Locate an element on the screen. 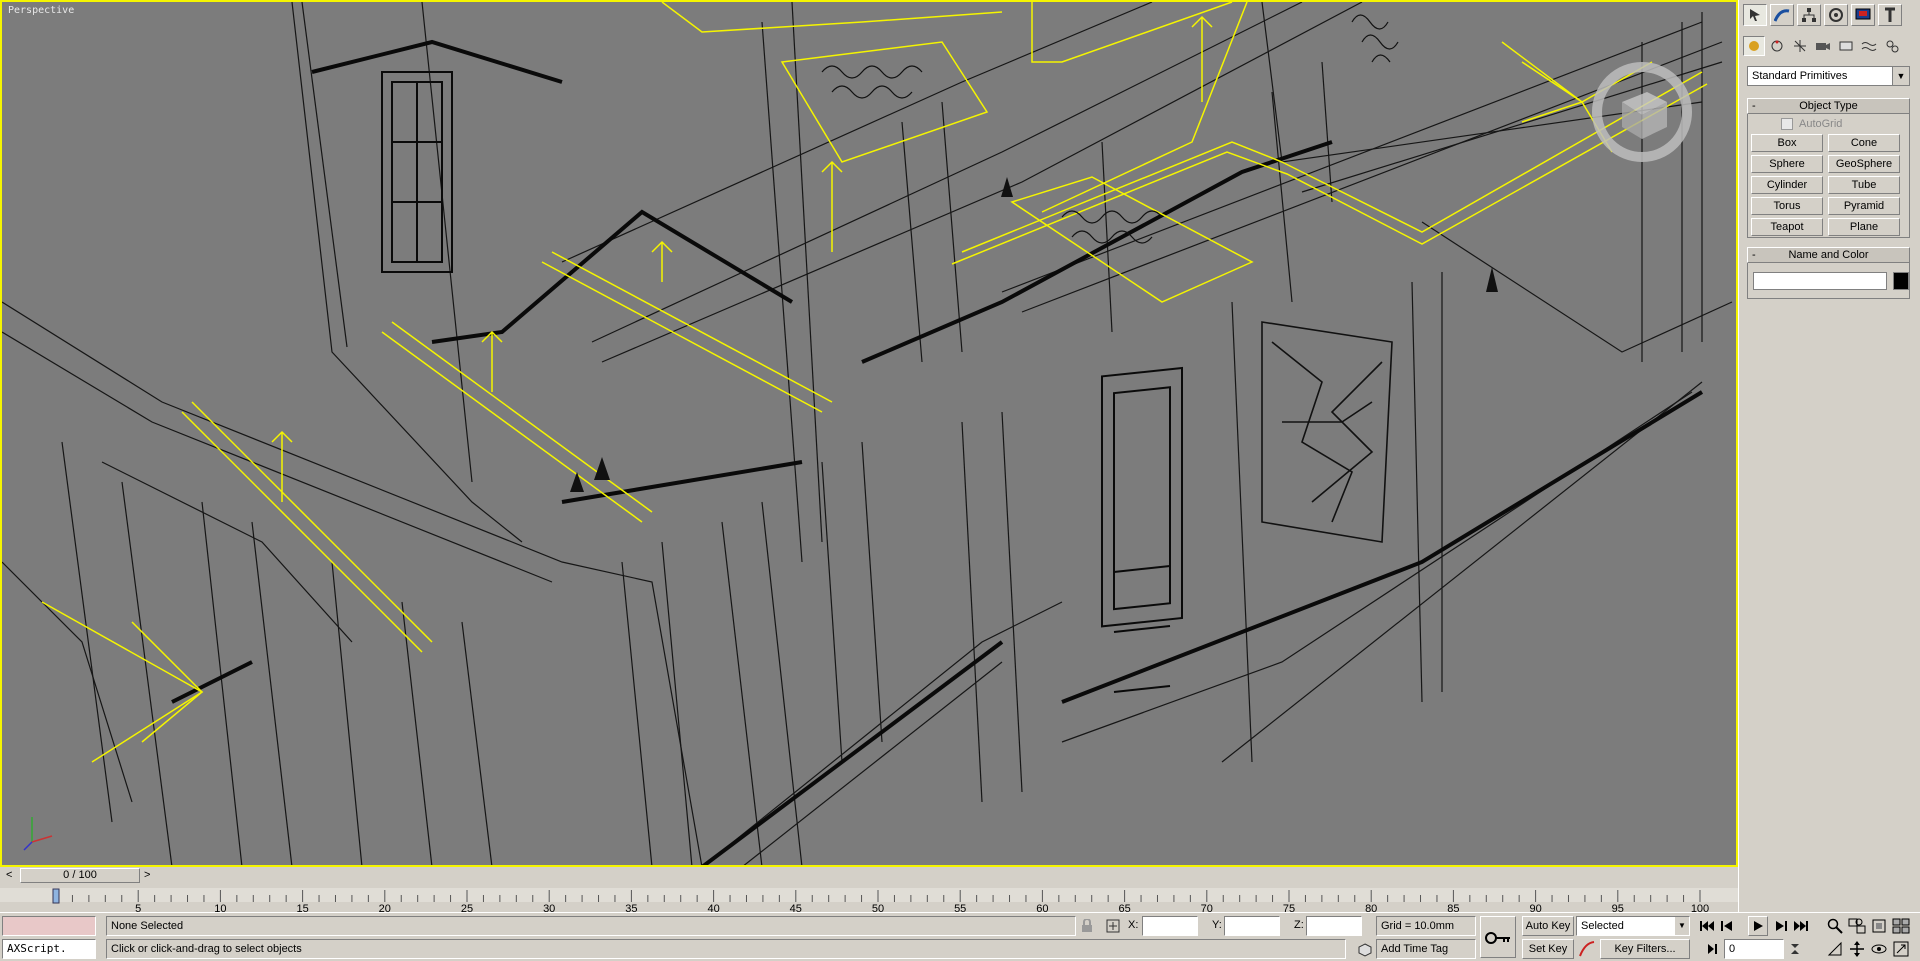 The image size is (1920, 961). category-dropdown: Standard Primitives ▼ is located at coordinates (1828, 76).